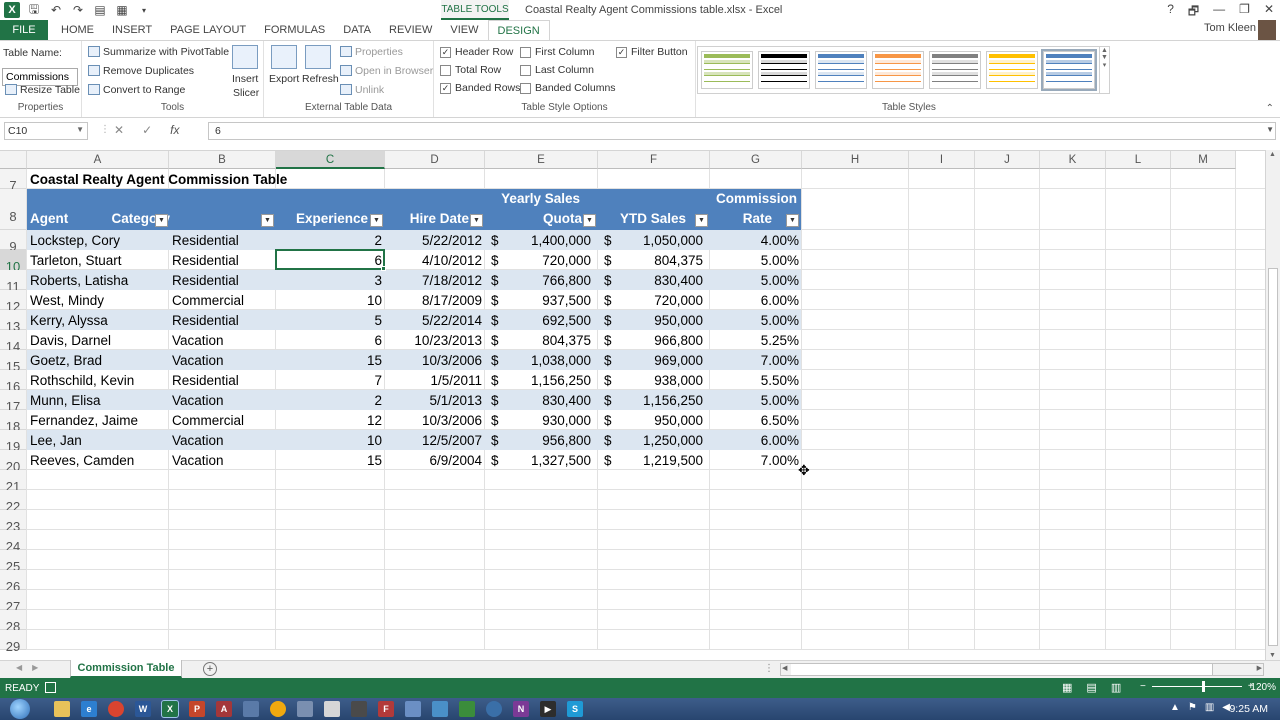 The width and height of the screenshot is (1280, 720). What do you see at coordinates (435, 320) in the screenshot?
I see `cell-hire-date: 5/22/2014` at bounding box center [435, 320].